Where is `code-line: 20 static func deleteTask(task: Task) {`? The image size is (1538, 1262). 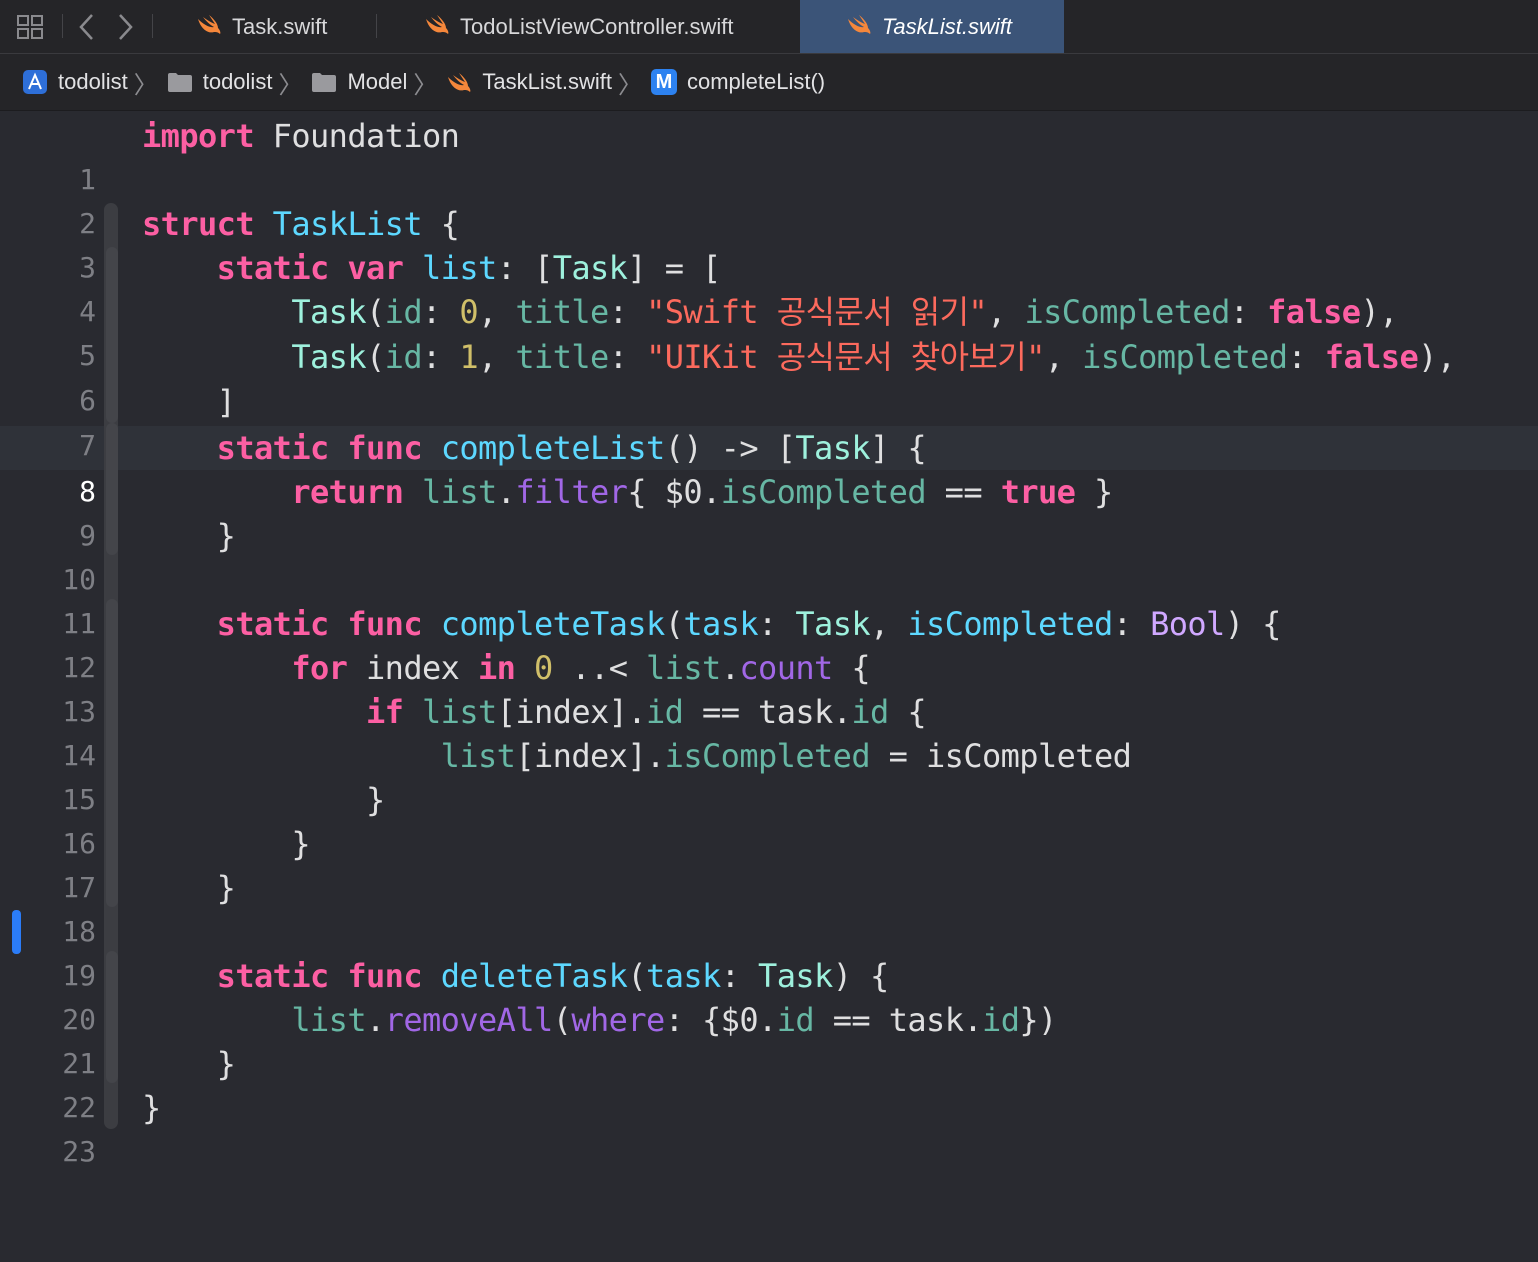 code-line: 20 static func deleteTask(task: Task) { is located at coordinates (769, 995).